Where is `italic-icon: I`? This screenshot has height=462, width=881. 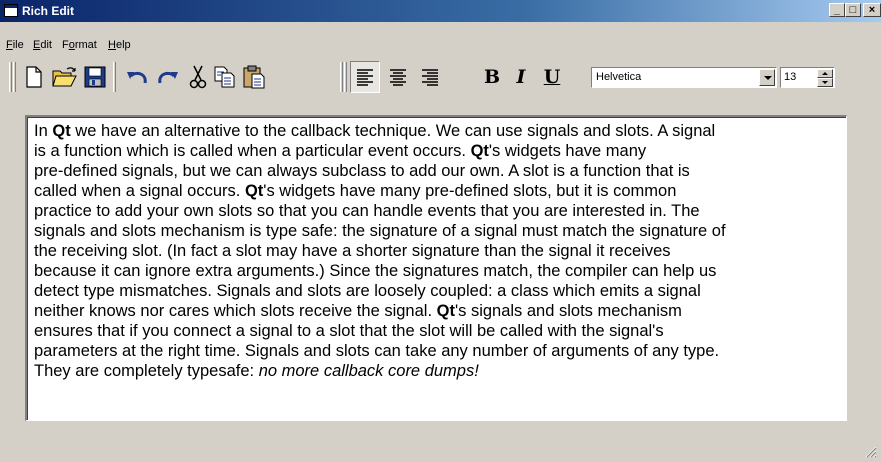 italic-icon: I is located at coordinates (521, 77).